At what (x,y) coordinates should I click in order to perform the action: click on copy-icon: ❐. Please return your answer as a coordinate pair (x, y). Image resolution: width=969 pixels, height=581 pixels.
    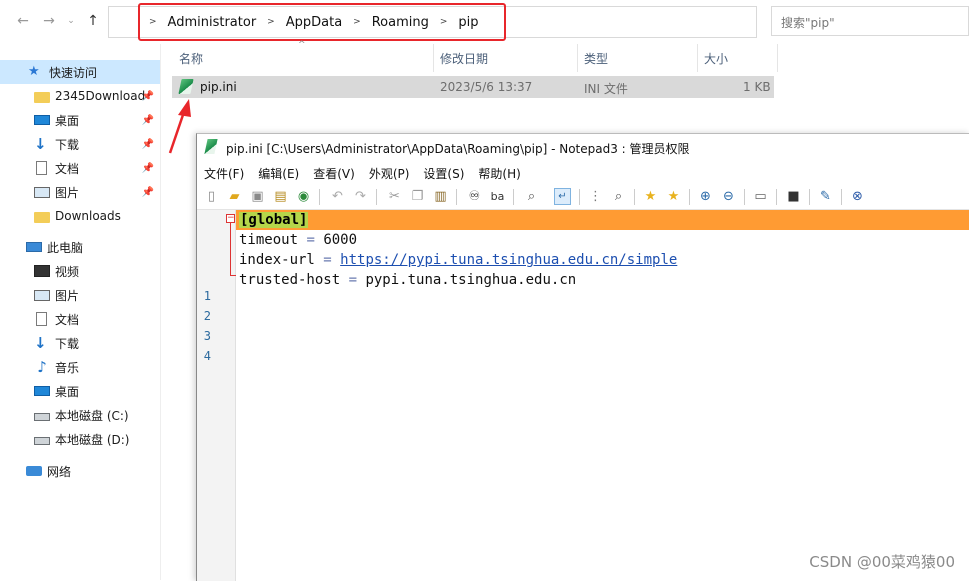
    Looking at the image, I should click on (417, 196).